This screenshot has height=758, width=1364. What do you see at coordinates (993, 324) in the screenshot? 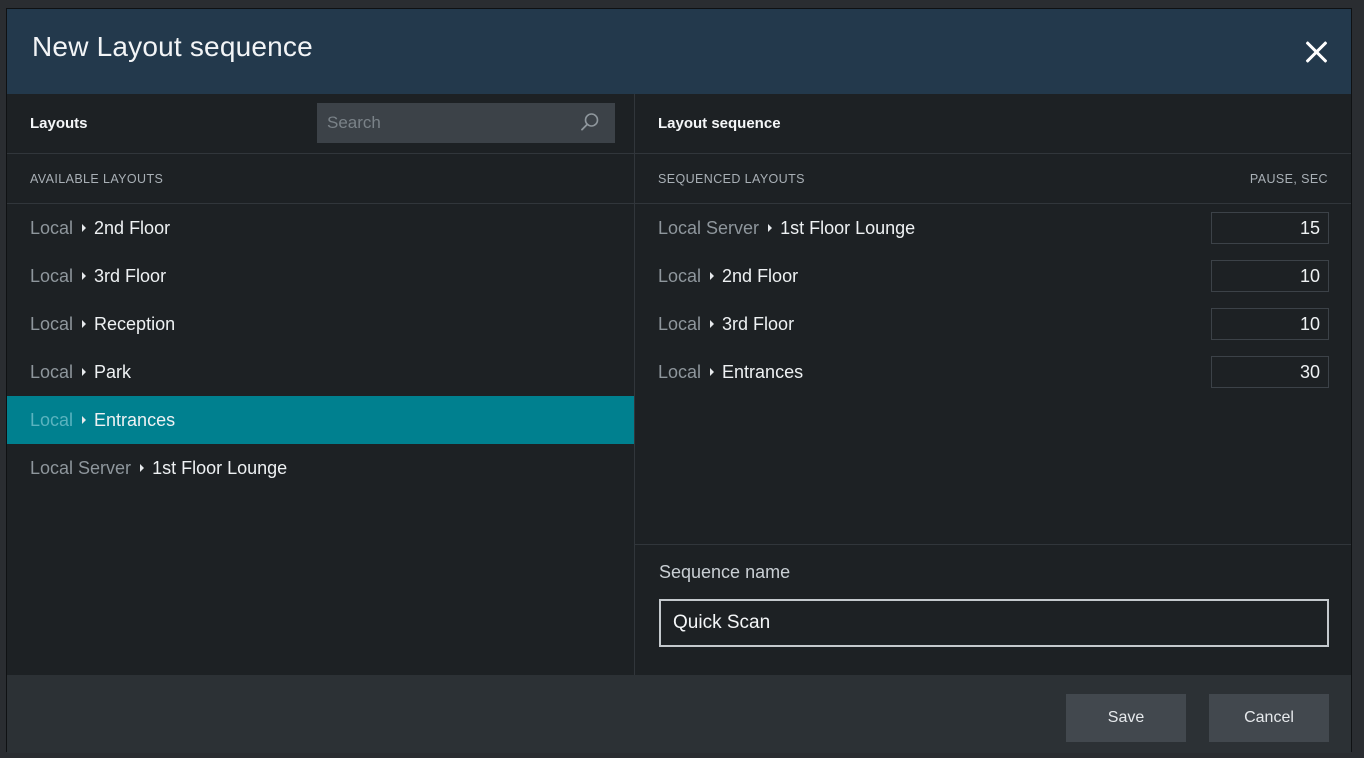
I see `list-item: Local 3rd Floor 10` at bounding box center [993, 324].